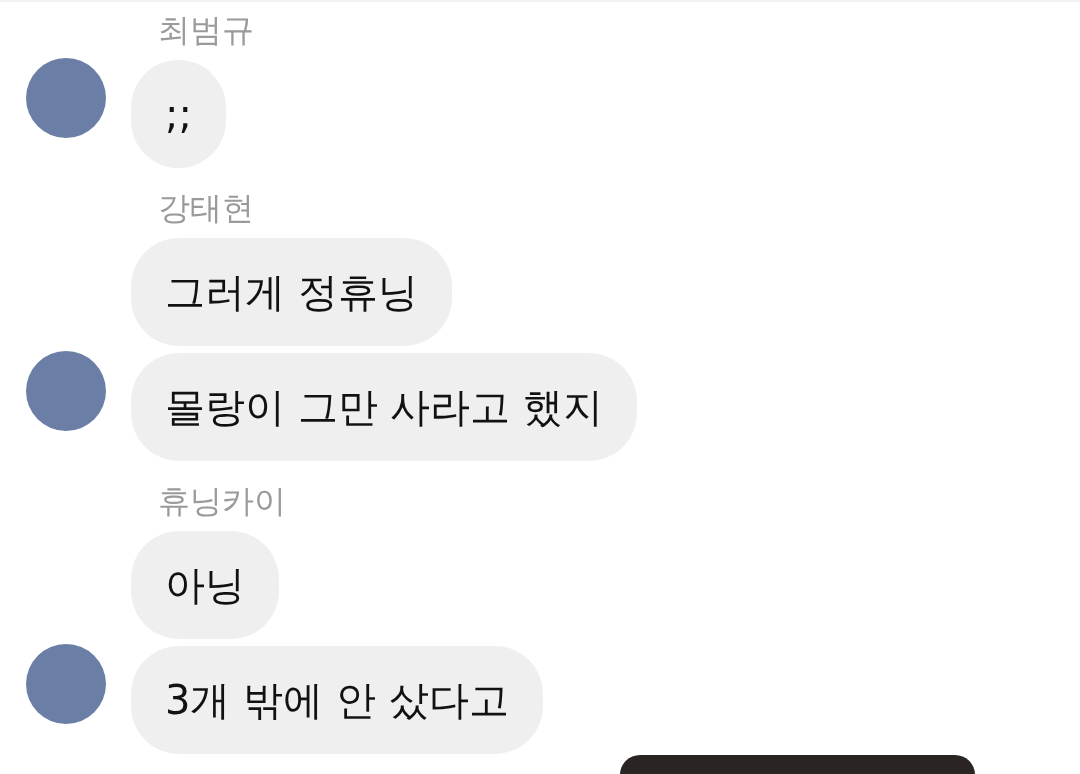 The height and width of the screenshot is (774, 1080). I want to click on message-bubble: 3개 밖에 안 샀다고, so click(337, 700).